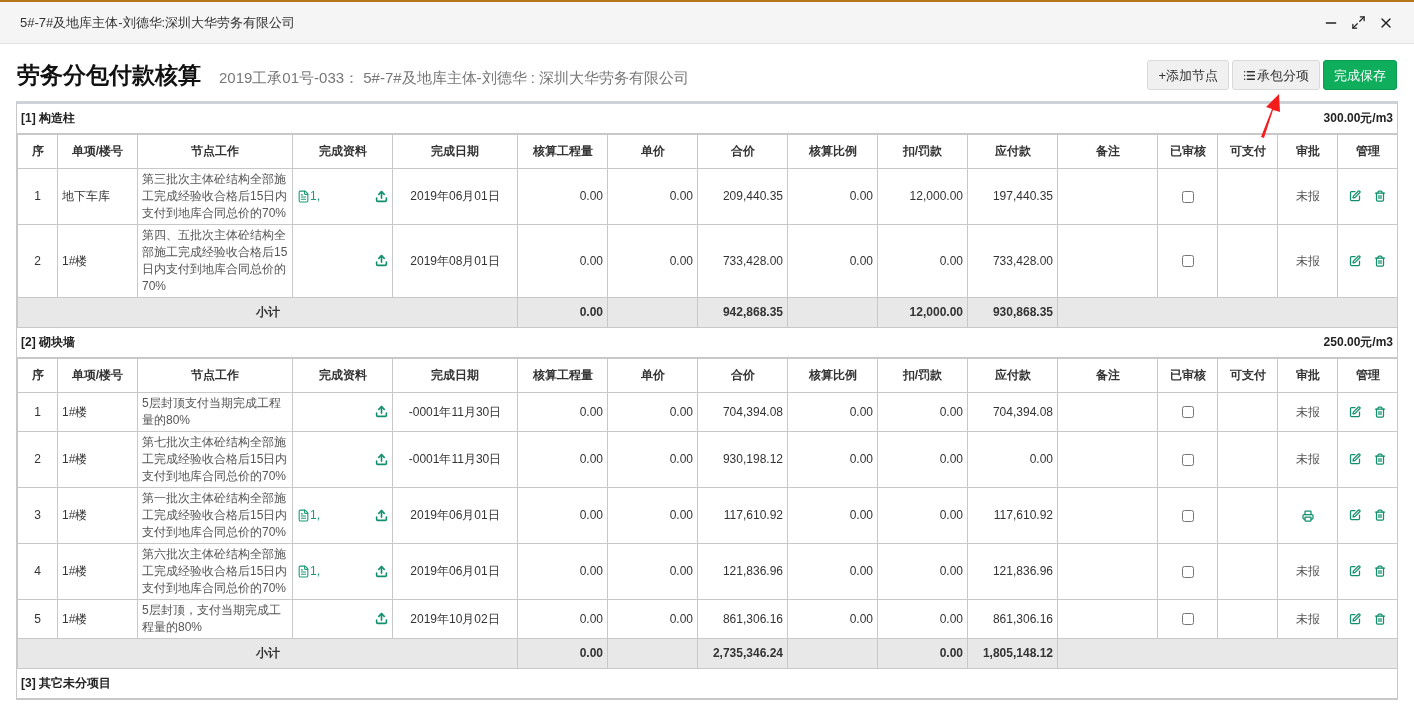 The image size is (1414, 704). I want to click on table-cell: 2, so click(37, 459).